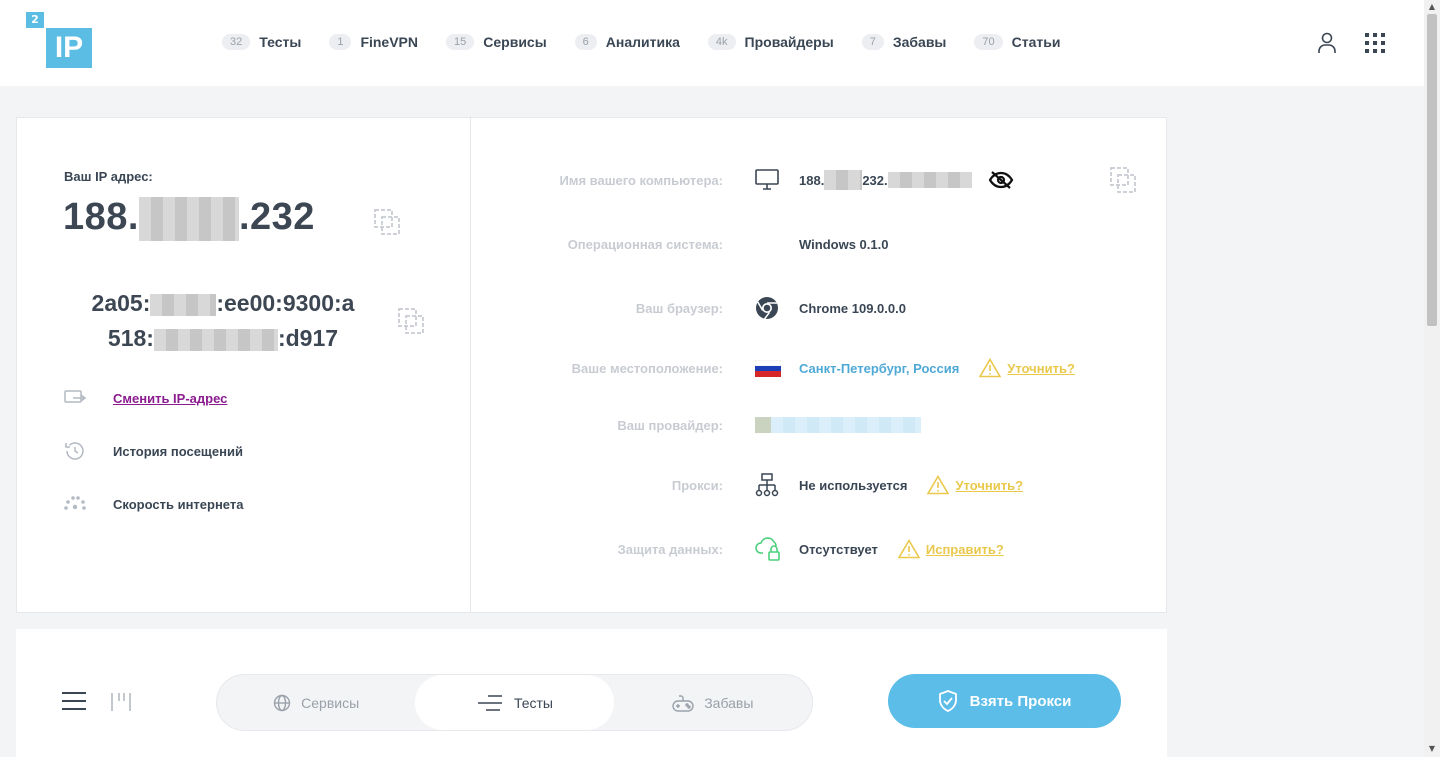  What do you see at coordinates (844, 244) in the screenshot?
I see `os-value: Windows 0.1.0` at bounding box center [844, 244].